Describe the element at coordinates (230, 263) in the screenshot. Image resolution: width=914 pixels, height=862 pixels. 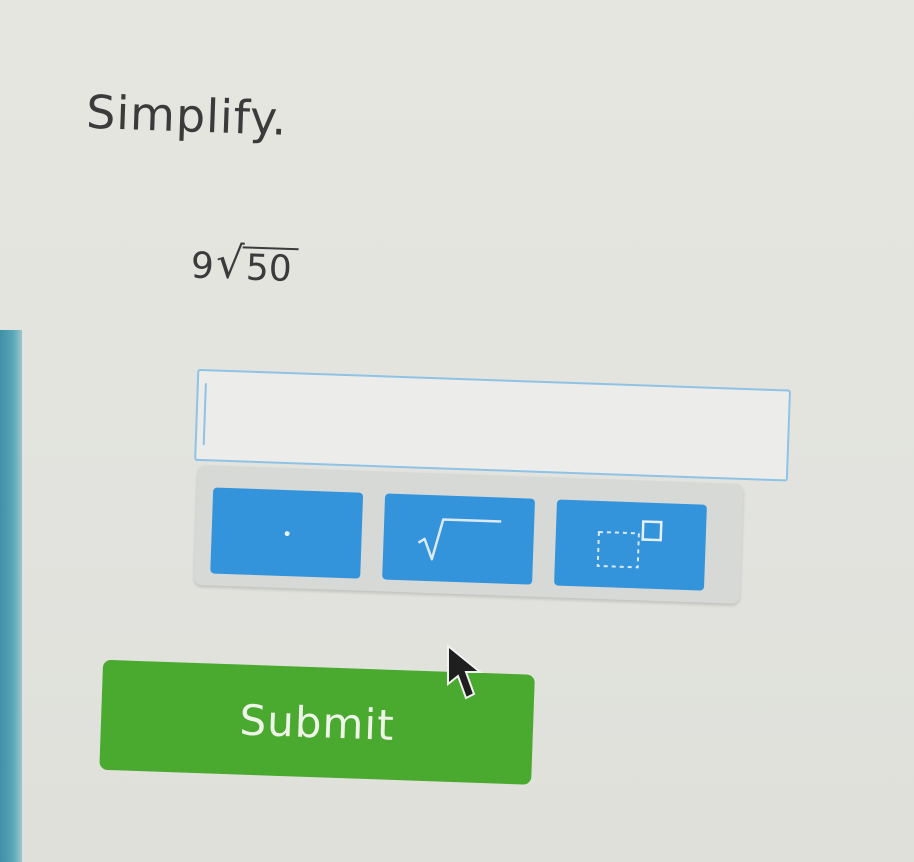
I see `radical-sign-icon: √` at that location.